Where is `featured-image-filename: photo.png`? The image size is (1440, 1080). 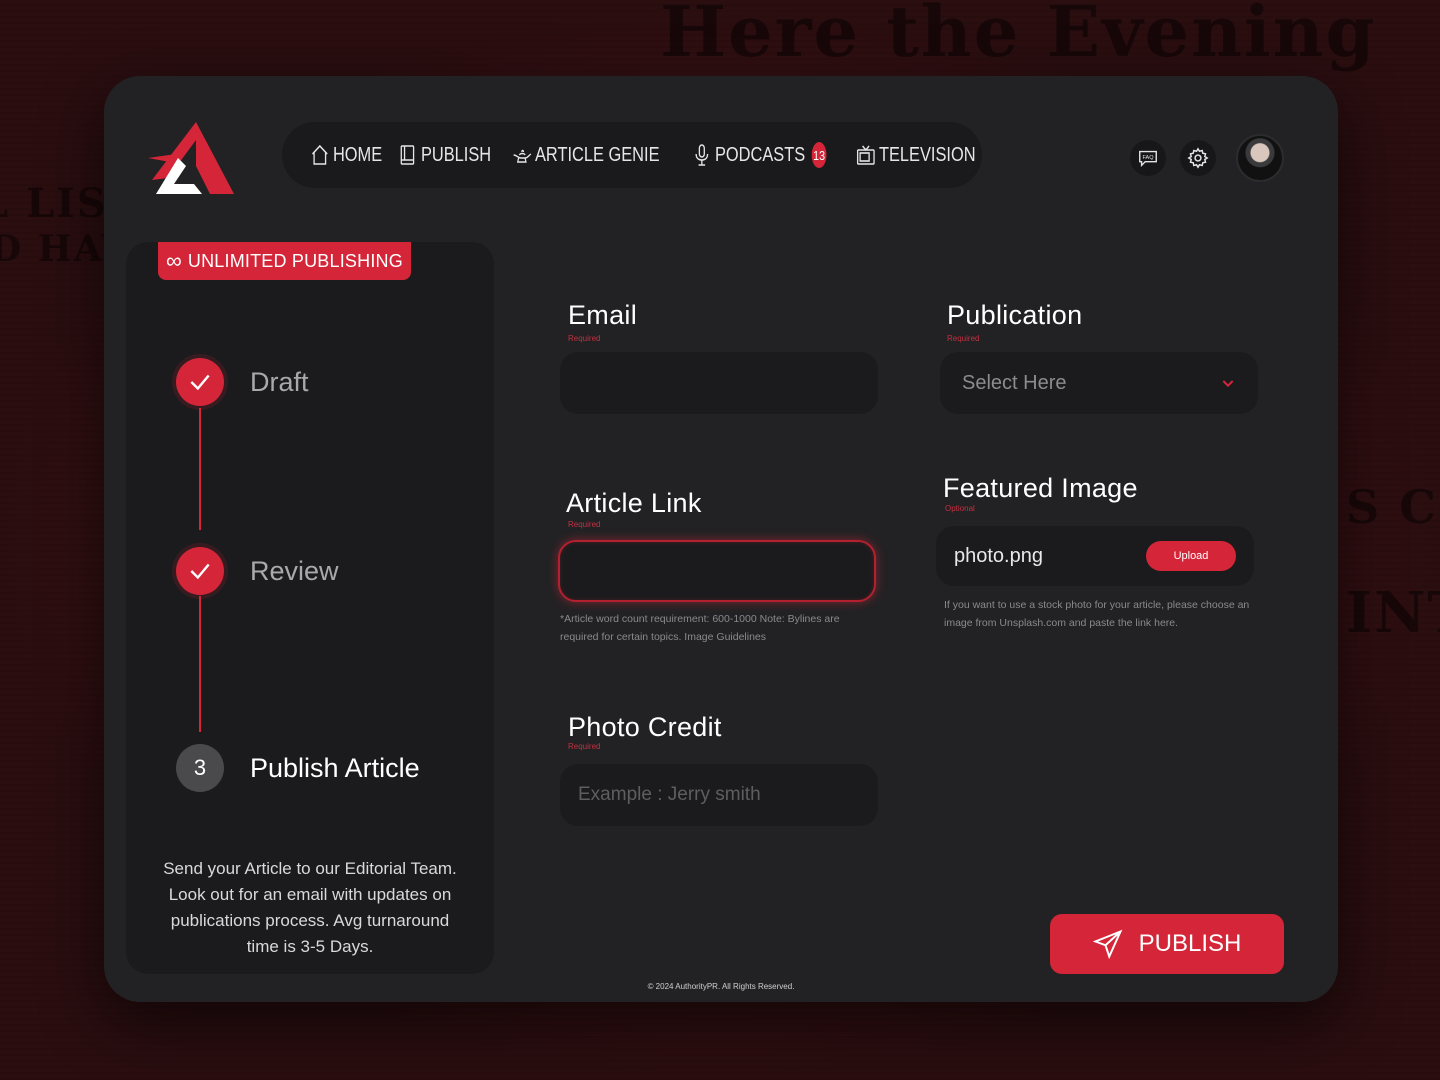 featured-image-filename: photo.png is located at coordinates (998, 555).